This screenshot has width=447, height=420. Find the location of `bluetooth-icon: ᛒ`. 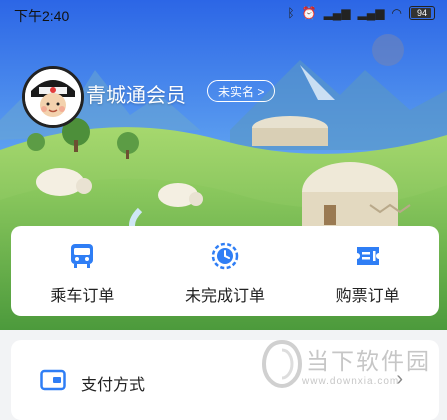

bluetooth-icon: ᛒ is located at coordinates (291, 13).